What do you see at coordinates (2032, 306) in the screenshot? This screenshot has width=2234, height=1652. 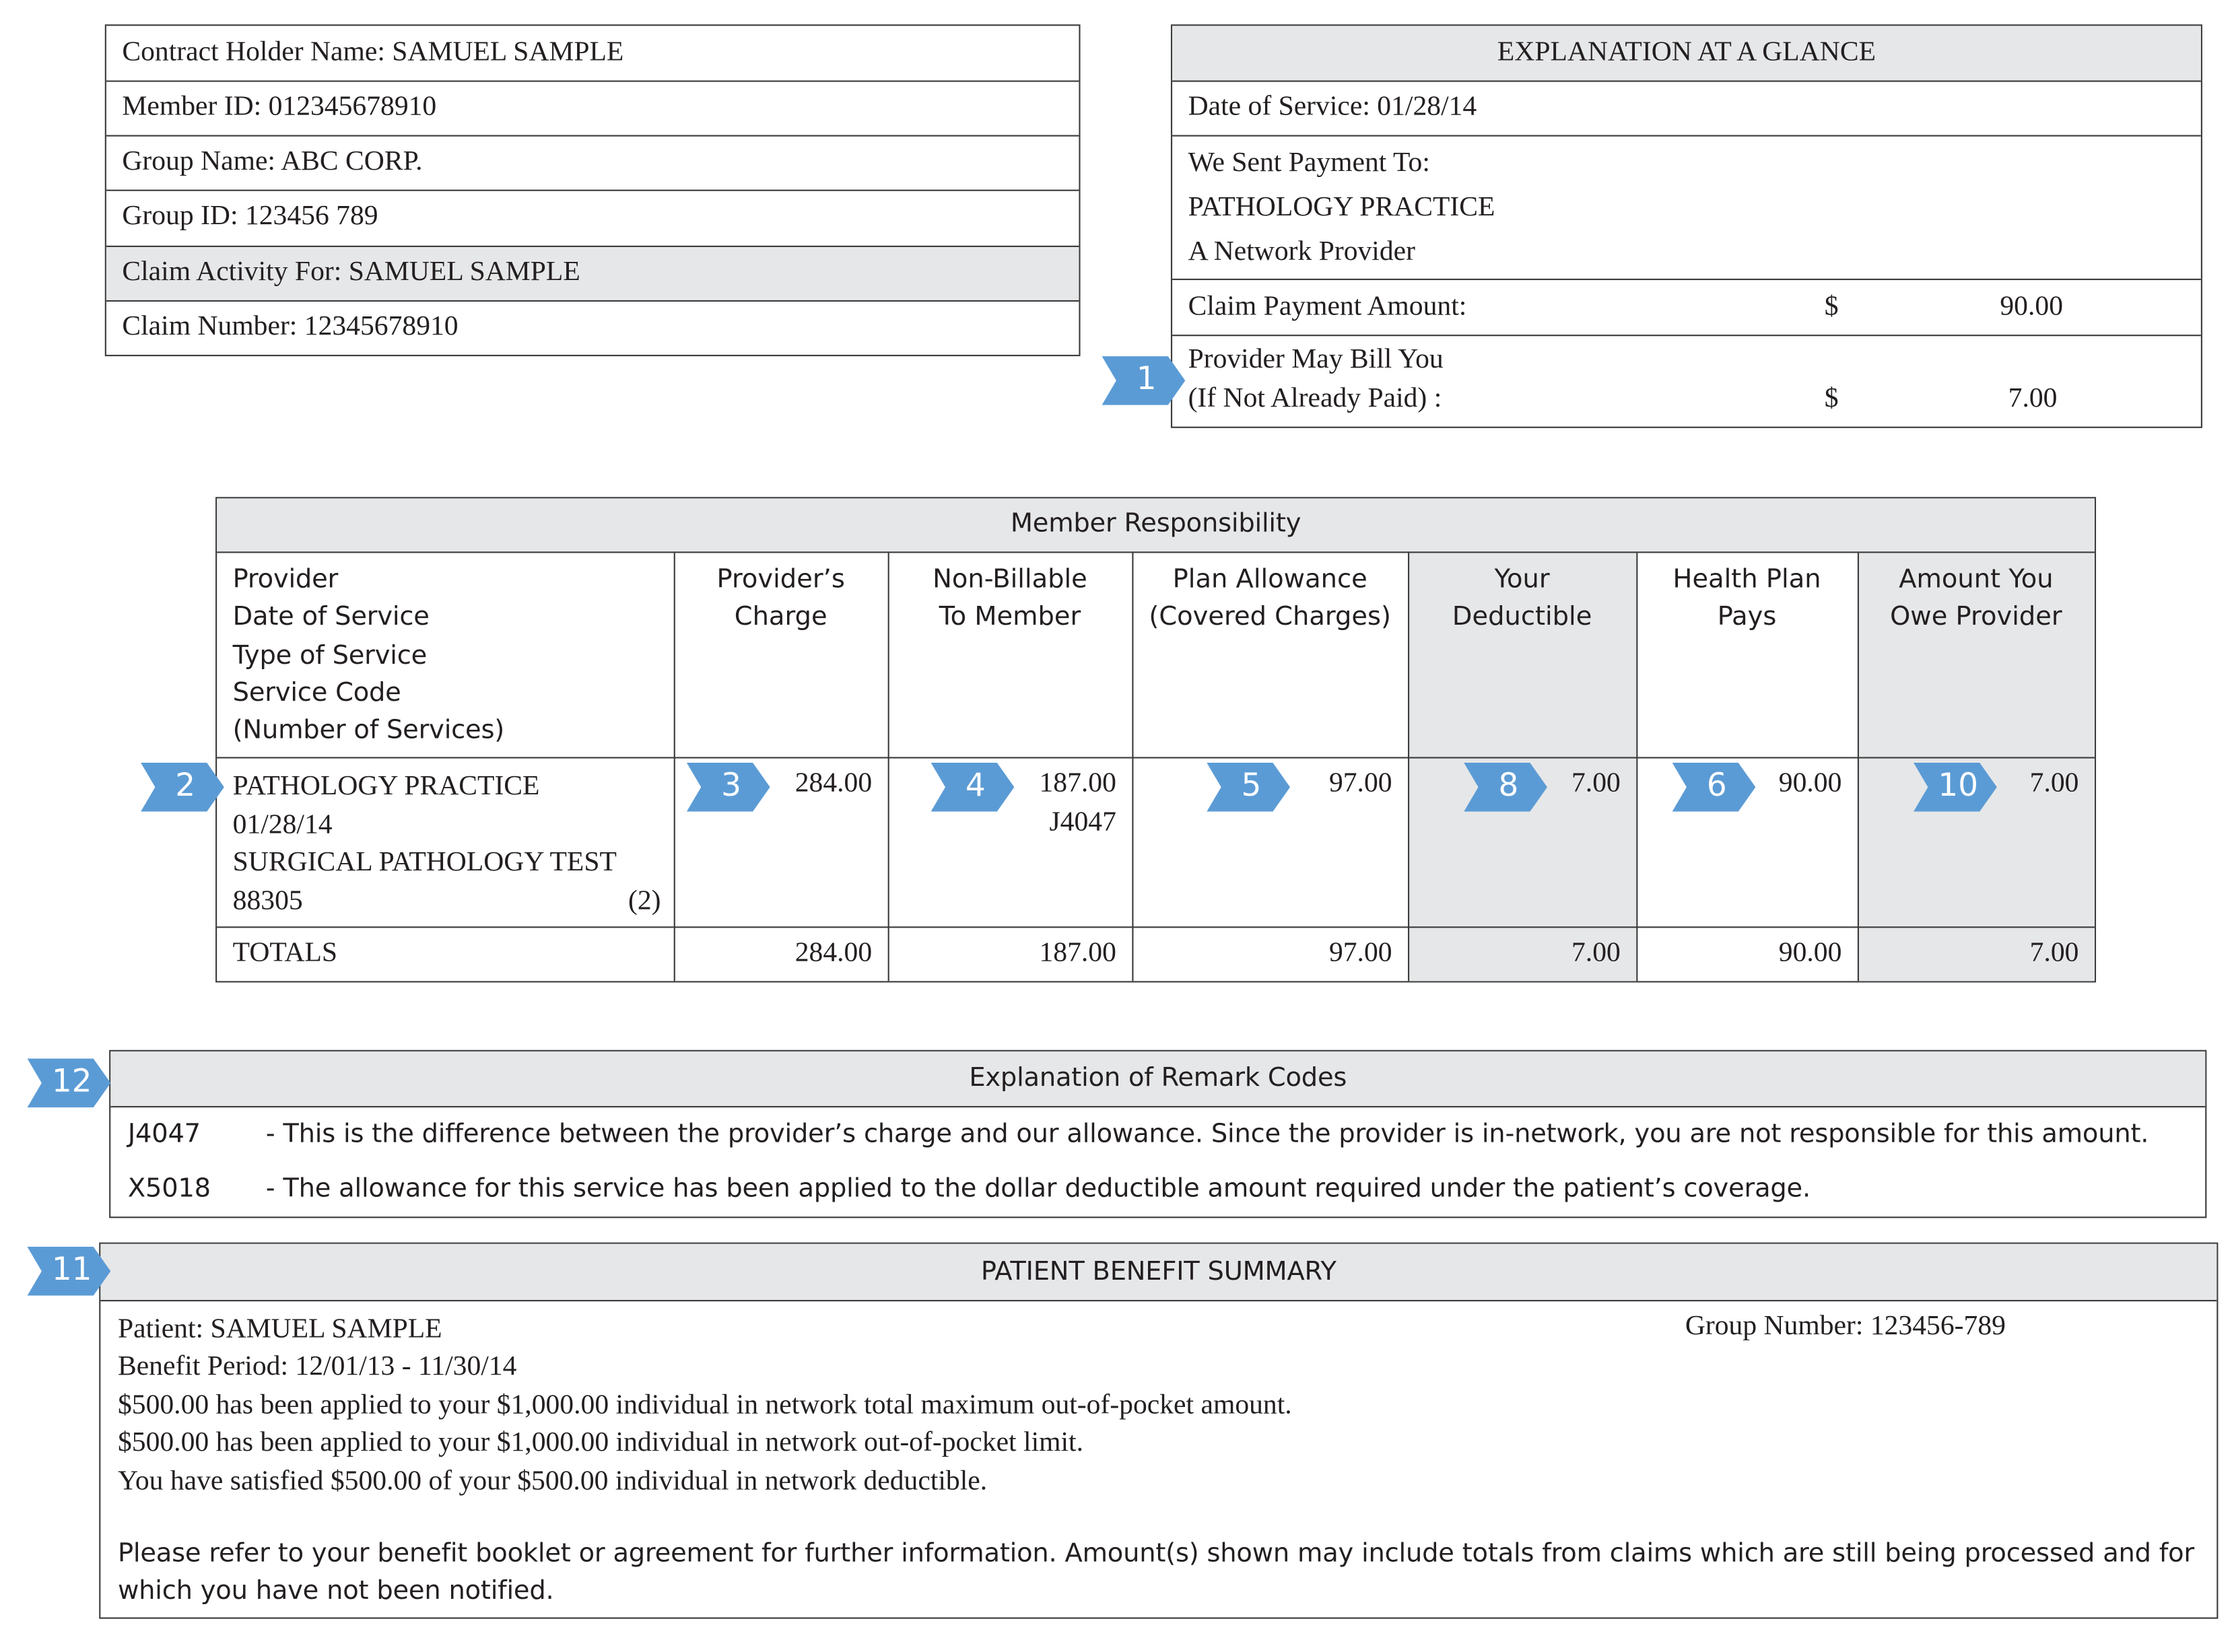 I see `claim-payment-amount: 90.00` at bounding box center [2032, 306].